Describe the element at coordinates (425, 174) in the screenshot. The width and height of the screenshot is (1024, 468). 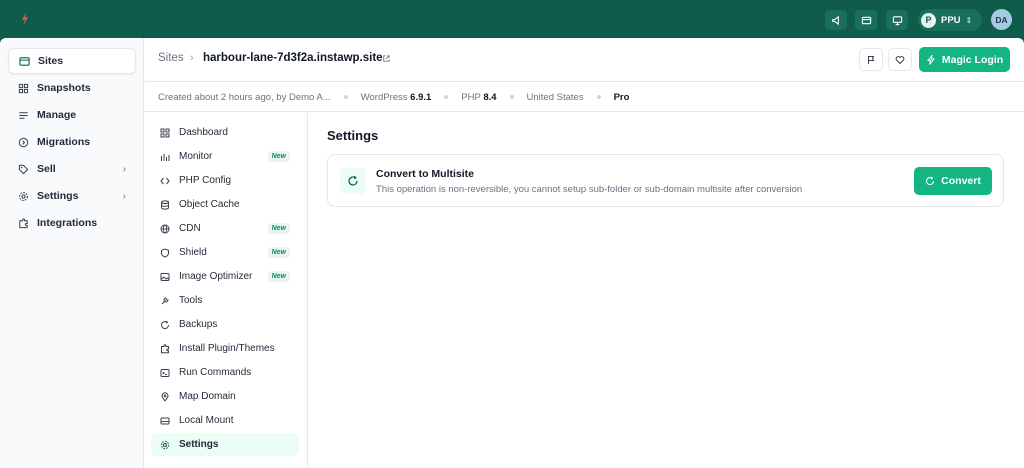
I see `card-title: Convert to Multisite` at that location.